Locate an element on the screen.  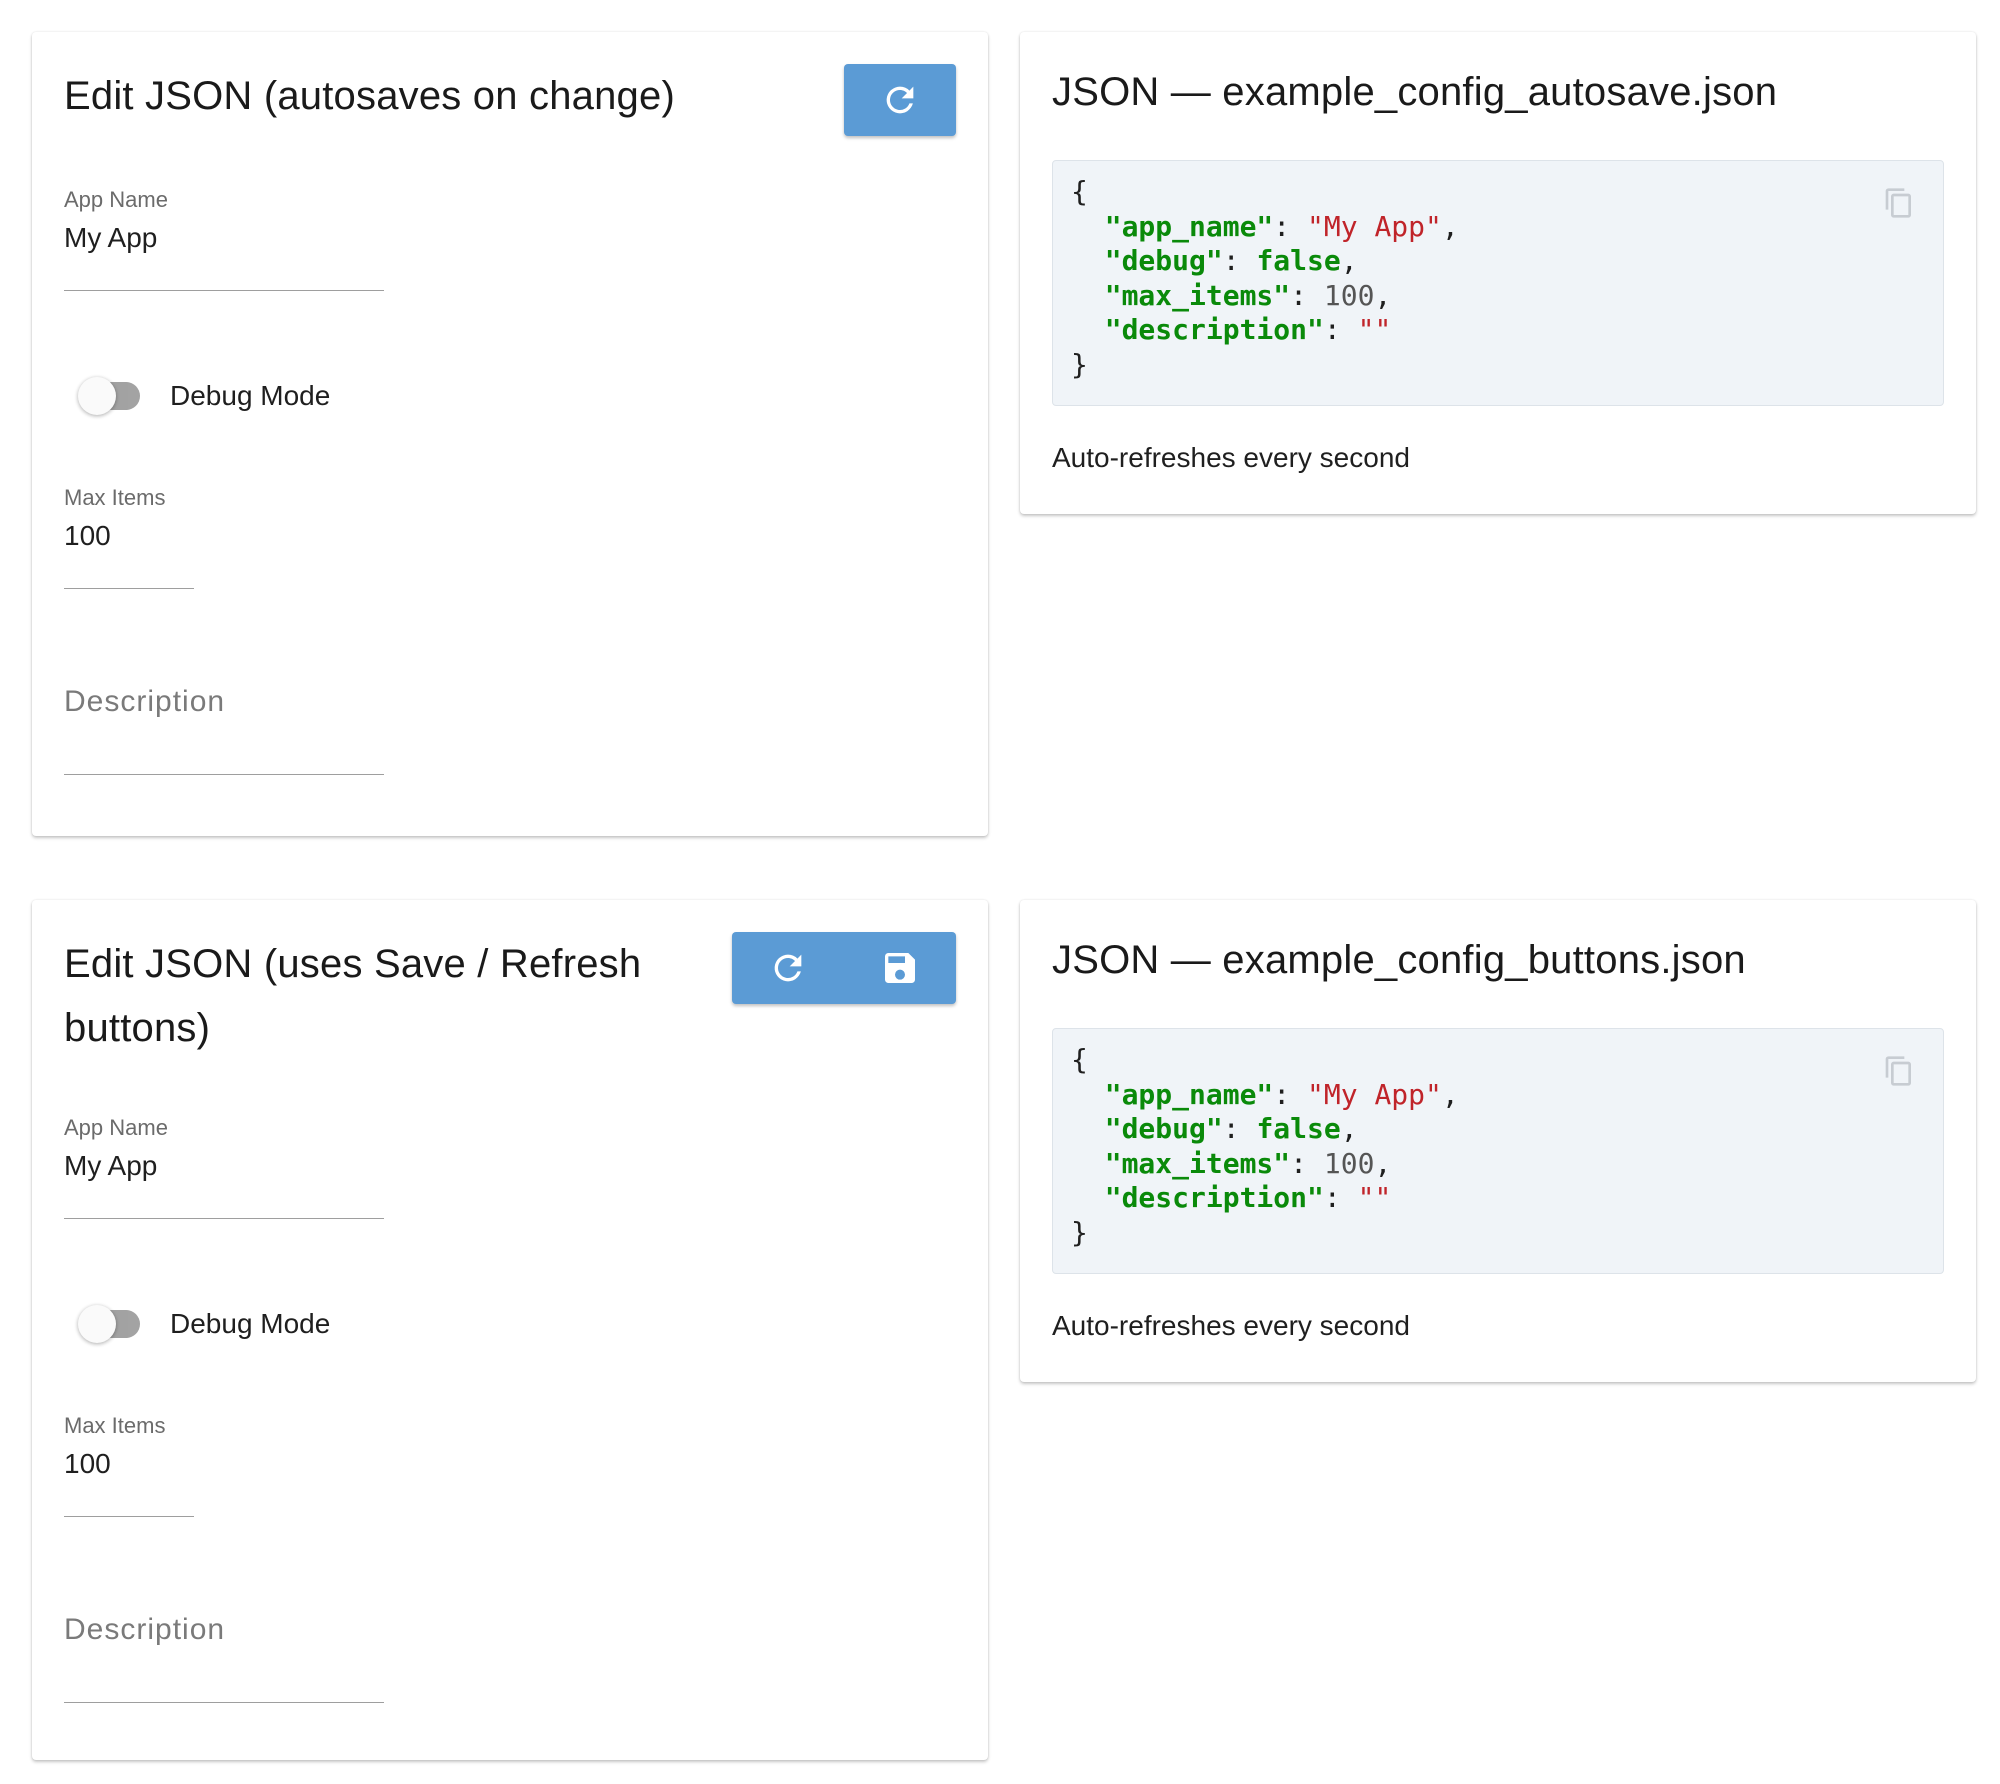
editor-title-line-2: buttons) is located at coordinates (137, 1028).